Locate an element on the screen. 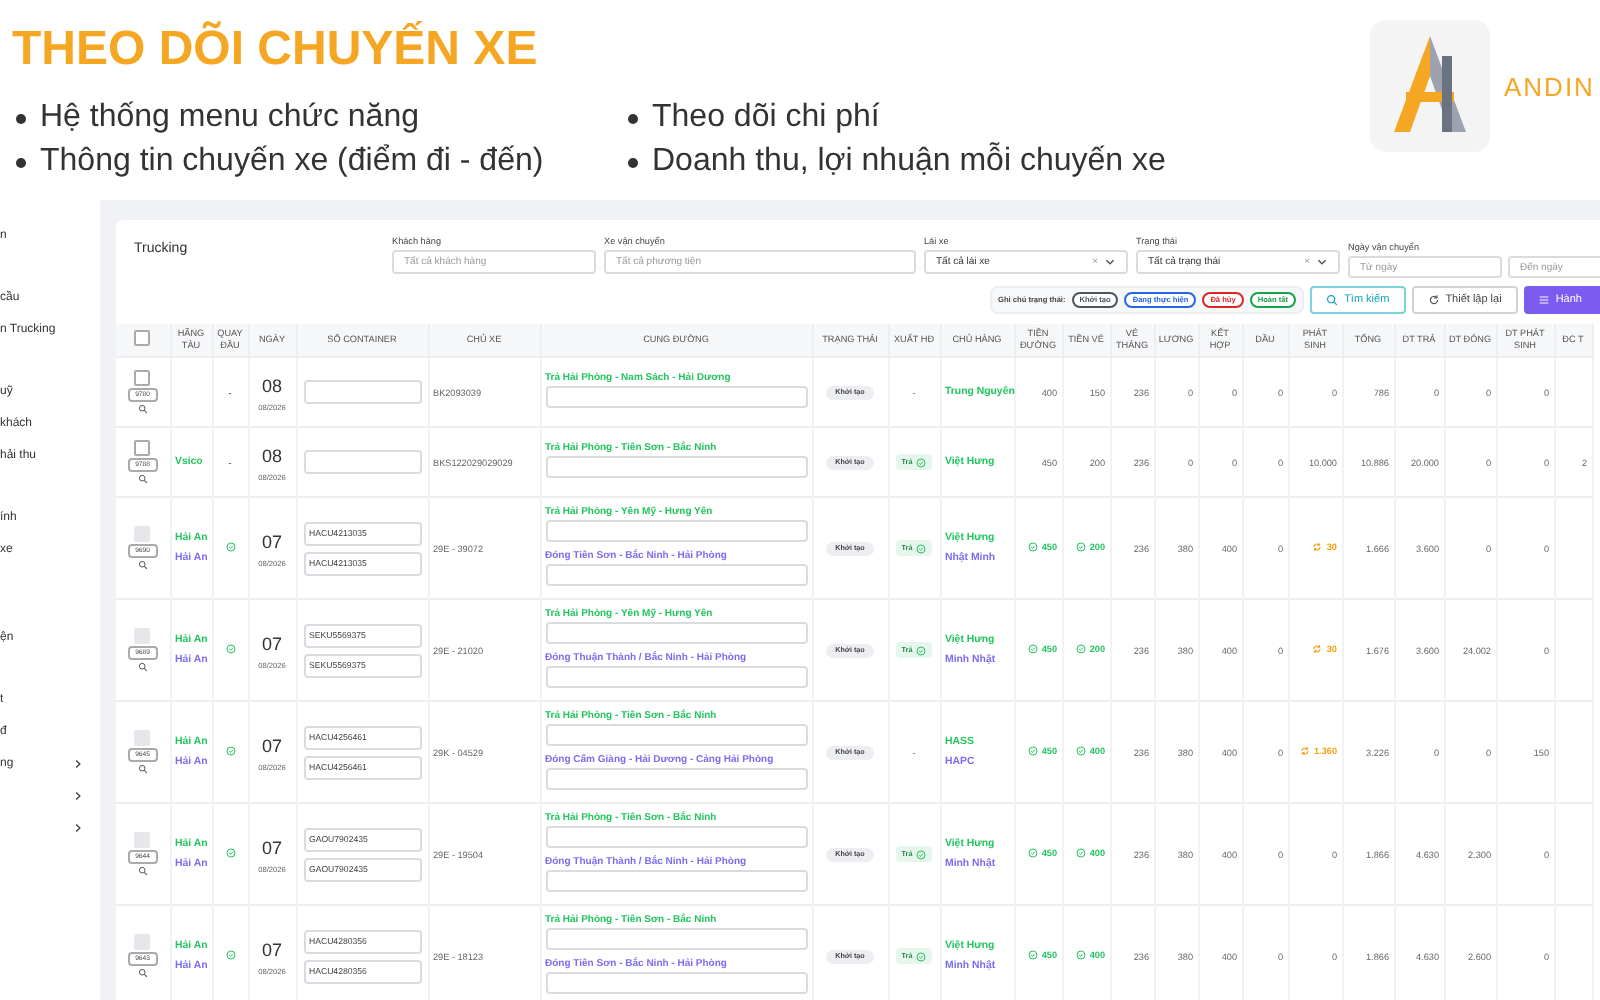 The width and height of the screenshot is (1600, 1000). menu-icon is located at coordinates (1543, 300).